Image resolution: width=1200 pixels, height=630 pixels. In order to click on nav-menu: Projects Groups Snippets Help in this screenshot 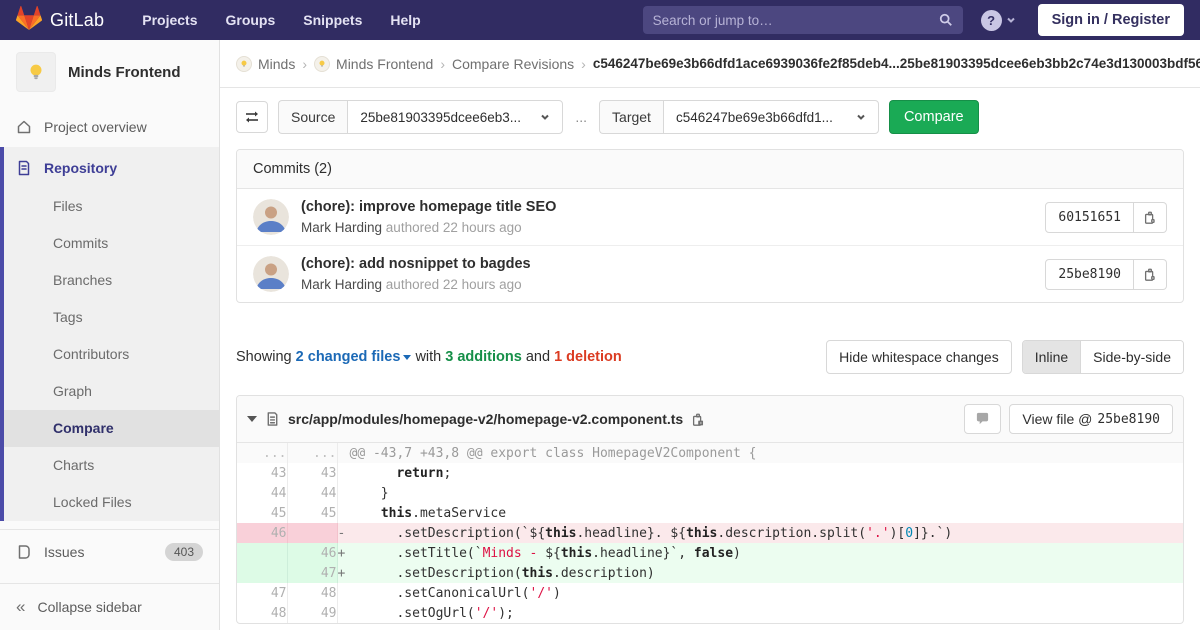, I will do `click(382, 20)`.